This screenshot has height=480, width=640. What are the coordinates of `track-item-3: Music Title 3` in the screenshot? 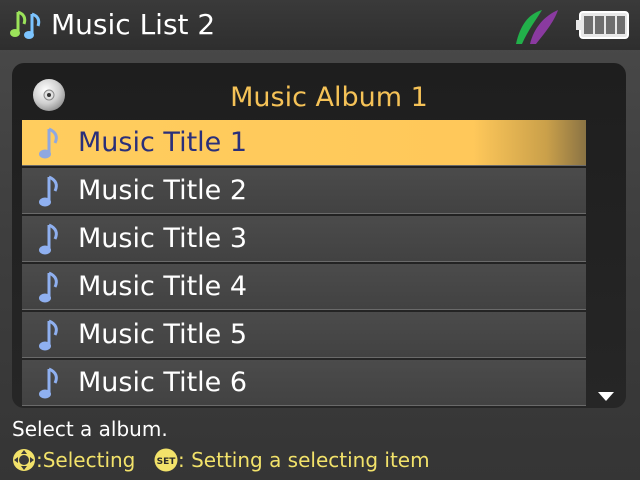 It's located at (304, 239).